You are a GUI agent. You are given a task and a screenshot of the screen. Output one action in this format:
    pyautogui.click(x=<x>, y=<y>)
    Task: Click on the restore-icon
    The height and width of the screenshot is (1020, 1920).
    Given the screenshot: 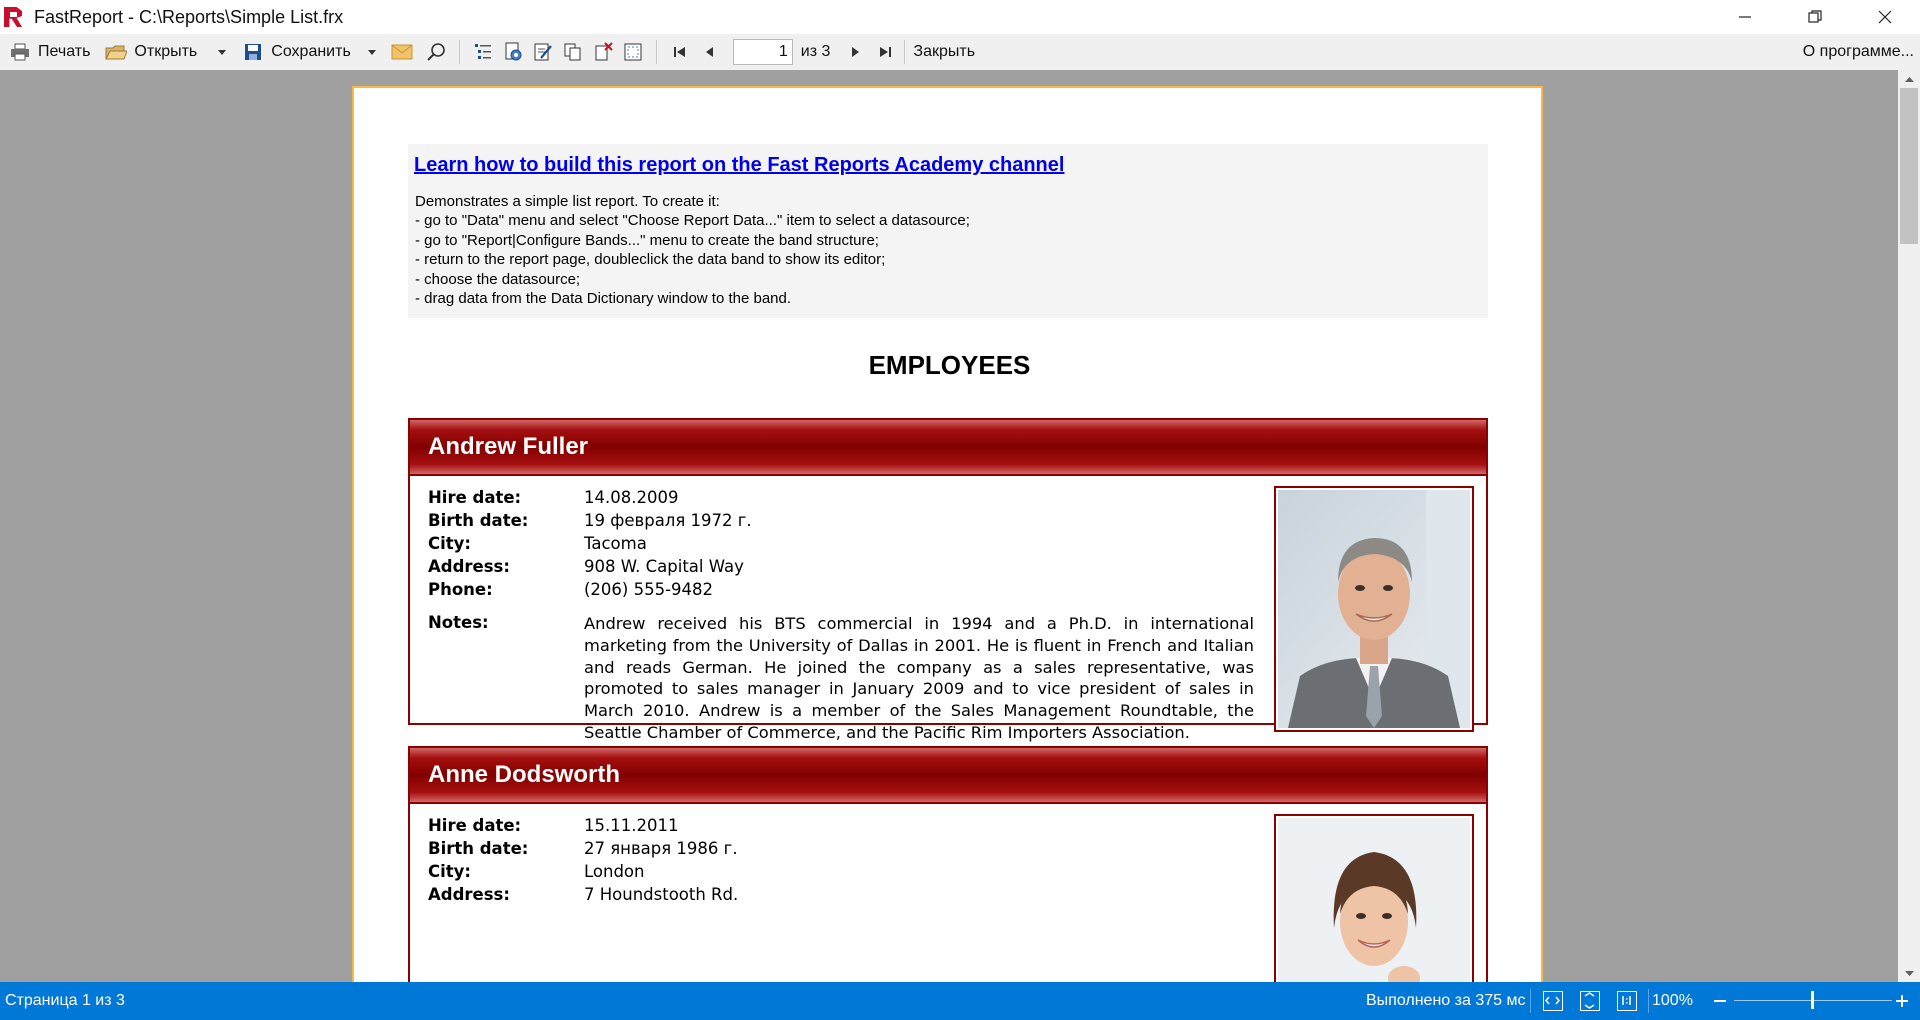 What is the action you would take?
    pyautogui.click(x=1815, y=16)
    